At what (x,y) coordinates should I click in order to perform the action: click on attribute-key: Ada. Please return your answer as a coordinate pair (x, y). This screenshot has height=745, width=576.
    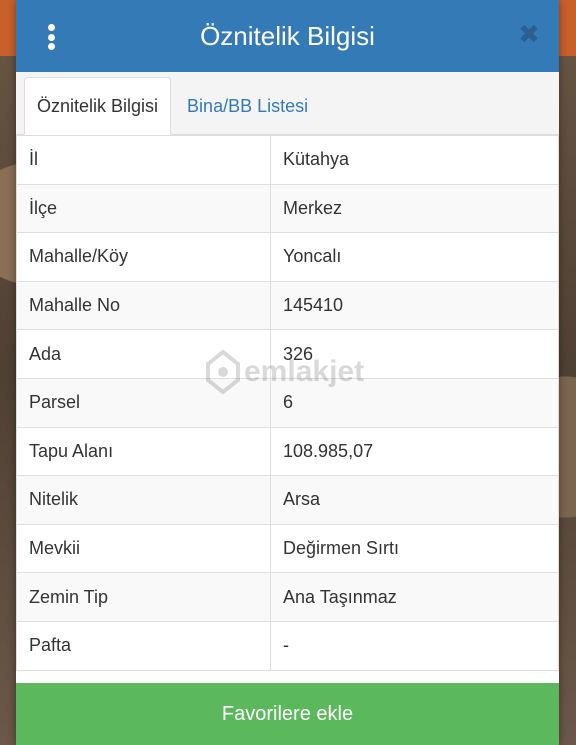
    Looking at the image, I should click on (143, 354).